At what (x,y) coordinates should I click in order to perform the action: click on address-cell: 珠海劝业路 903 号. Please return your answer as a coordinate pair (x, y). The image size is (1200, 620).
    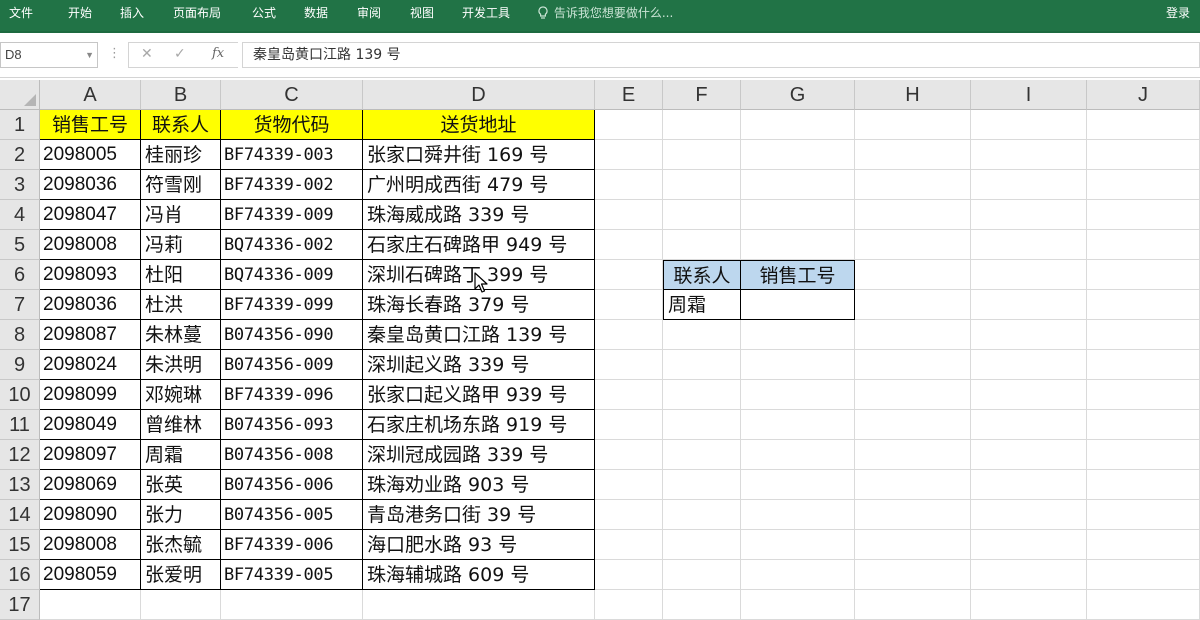
    Looking at the image, I should click on (479, 485).